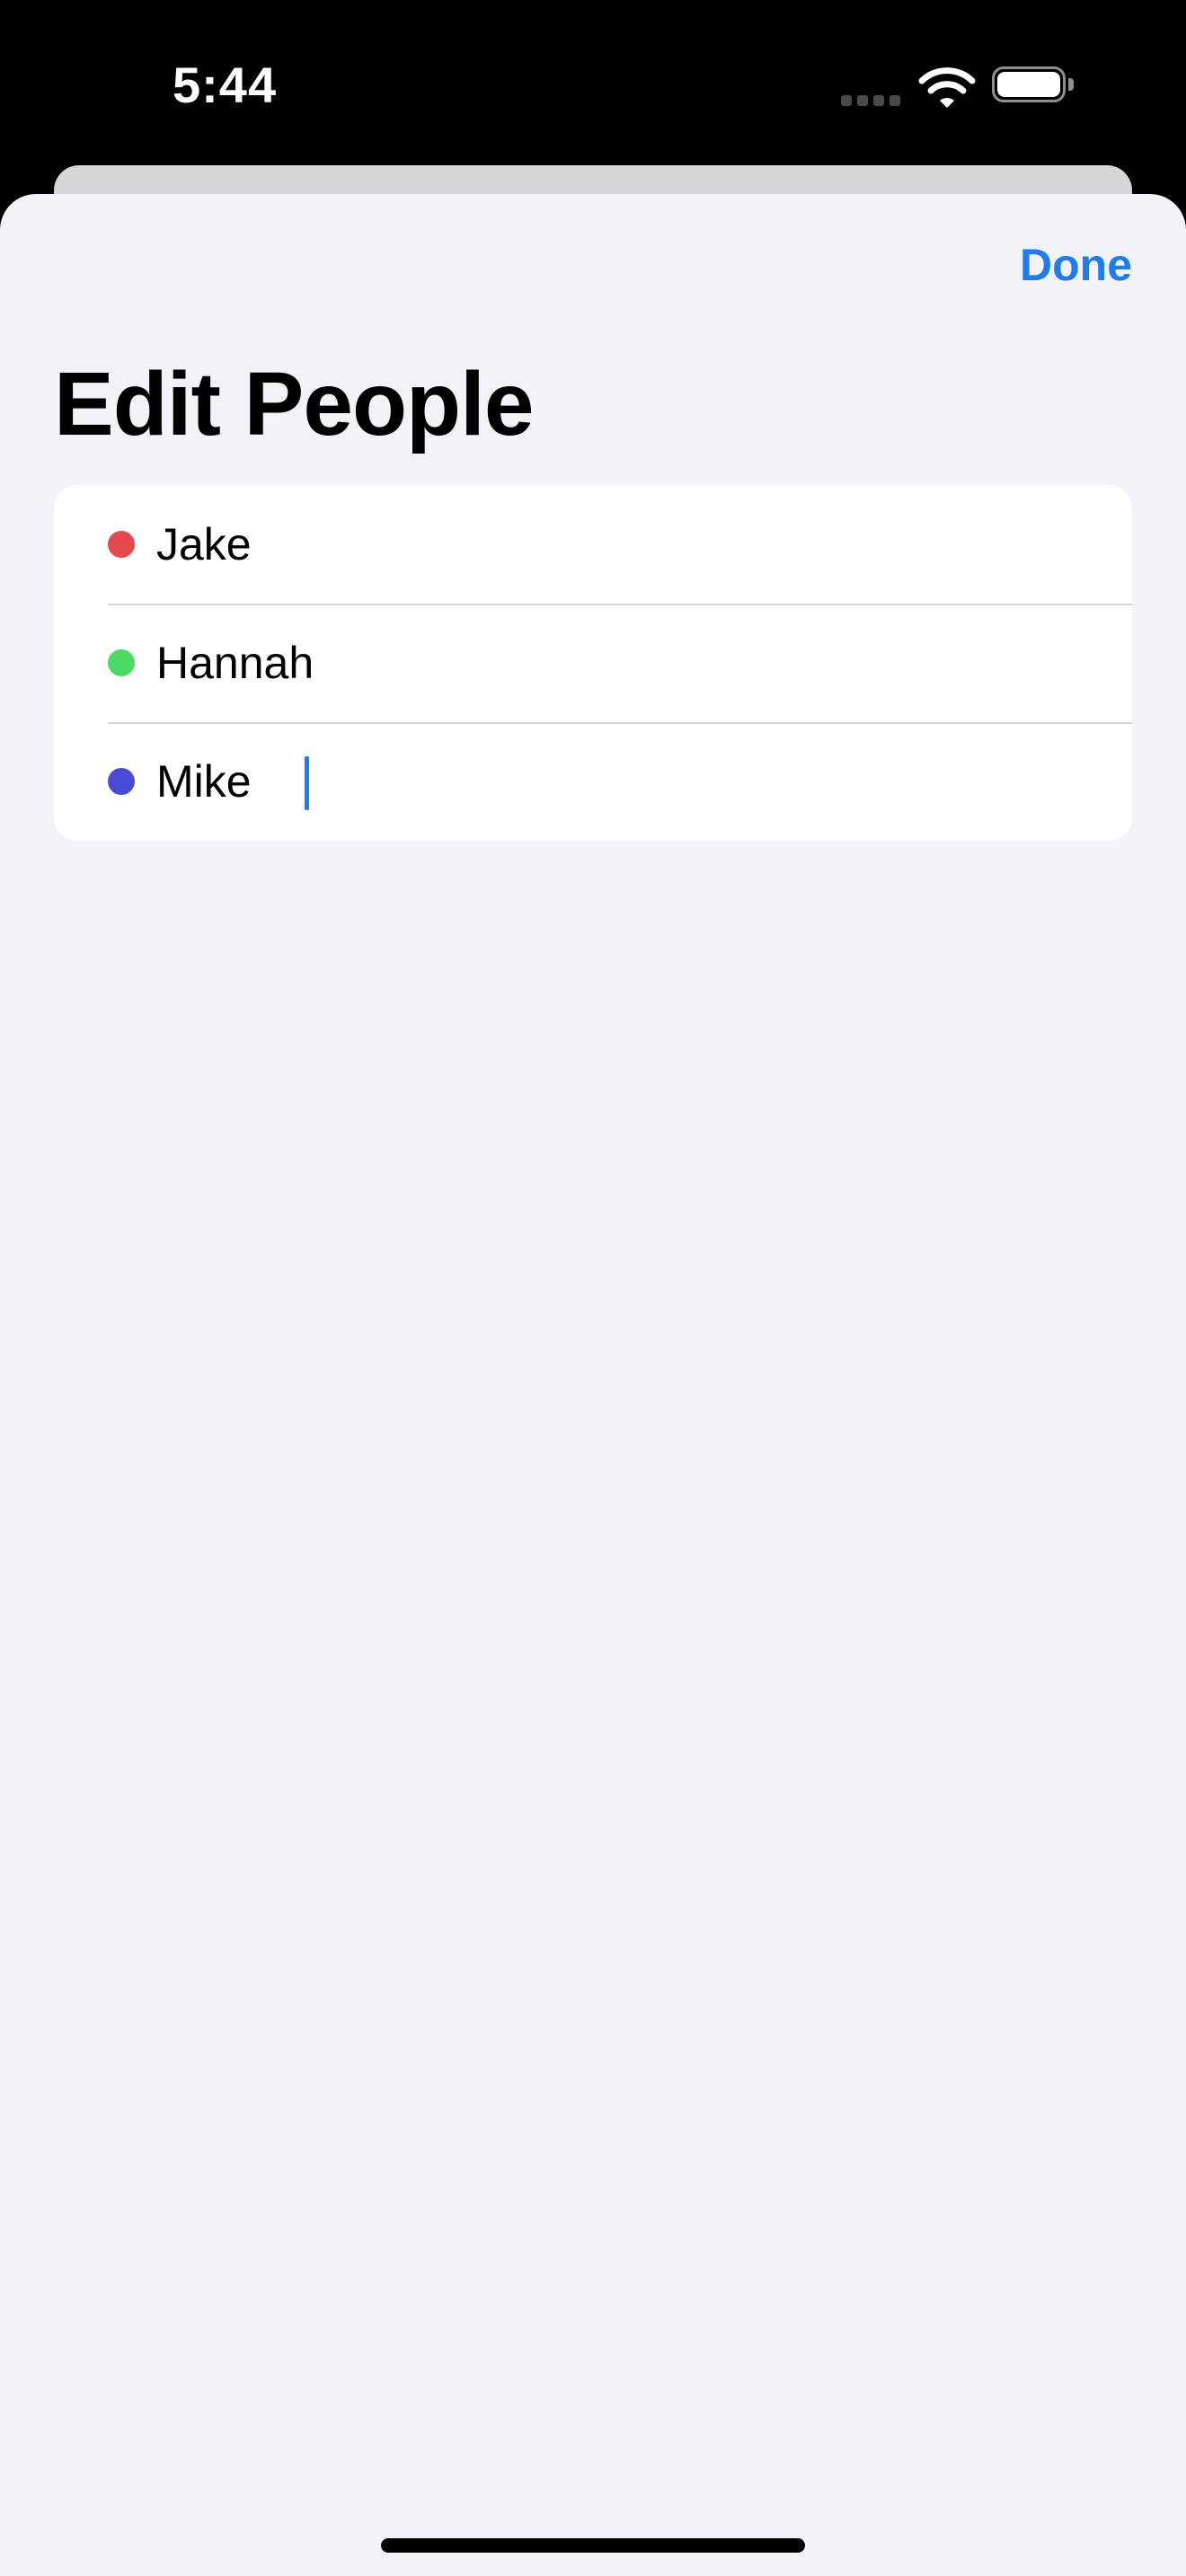  I want to click on person-row-jake, so click(593, 544).